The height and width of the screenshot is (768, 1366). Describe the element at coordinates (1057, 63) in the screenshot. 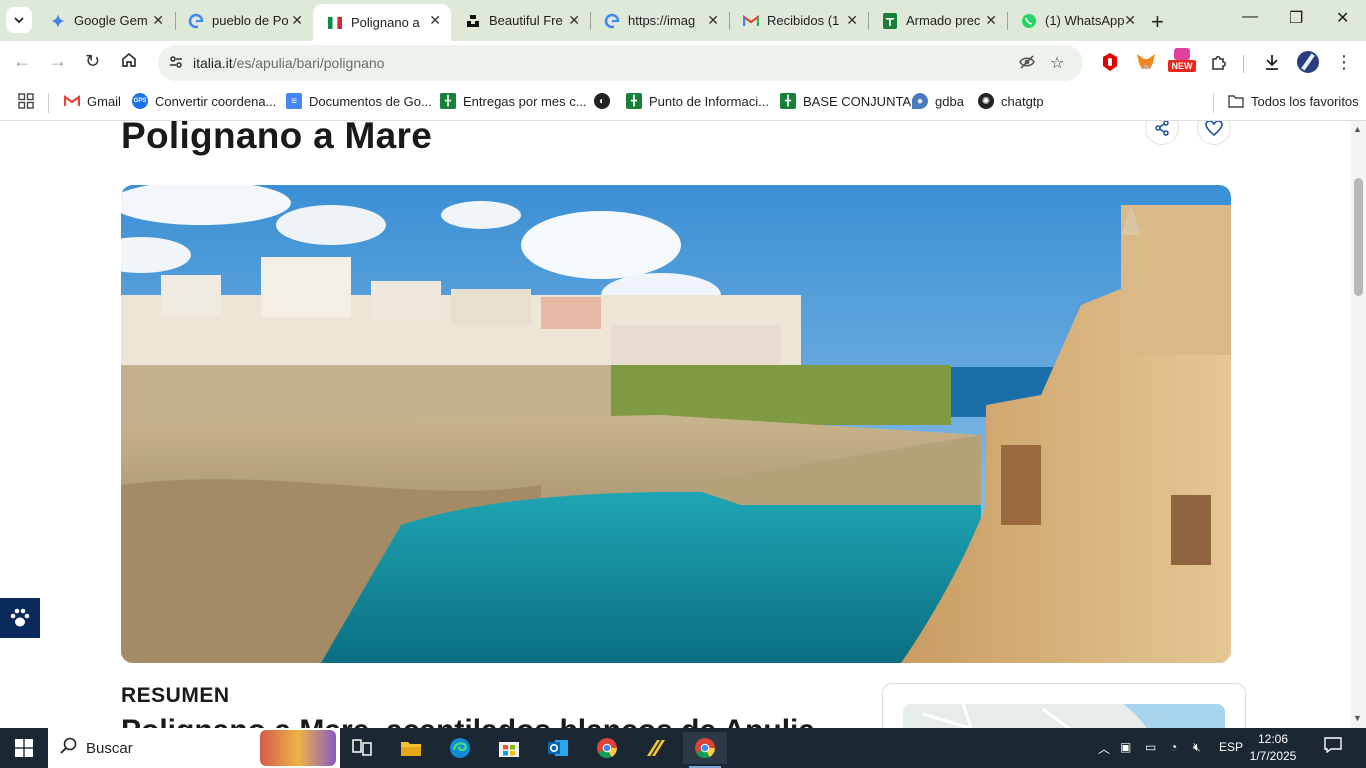

I see `bookmark-star-icon: ☆` at that location.